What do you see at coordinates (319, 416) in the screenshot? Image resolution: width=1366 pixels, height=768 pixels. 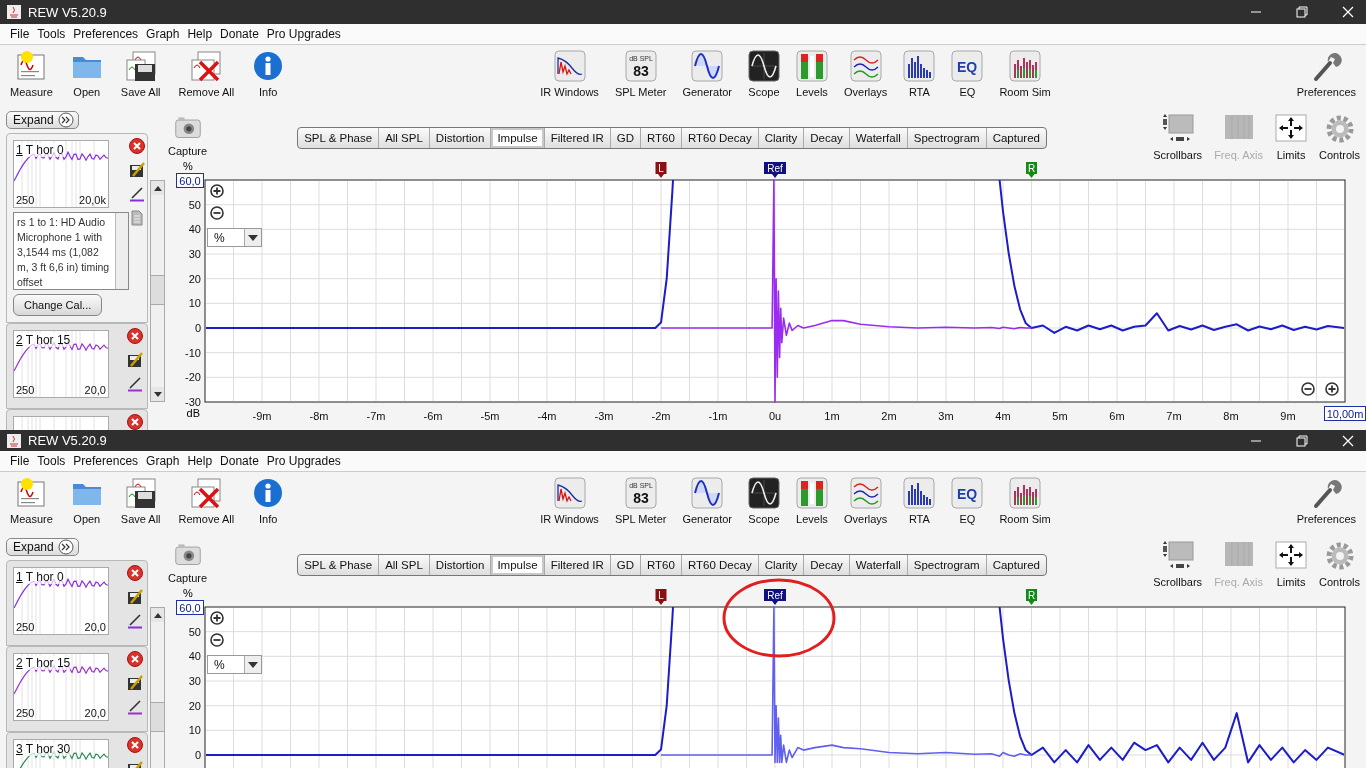 I see `axis-label: -8m` at bounding box center [319, 416].